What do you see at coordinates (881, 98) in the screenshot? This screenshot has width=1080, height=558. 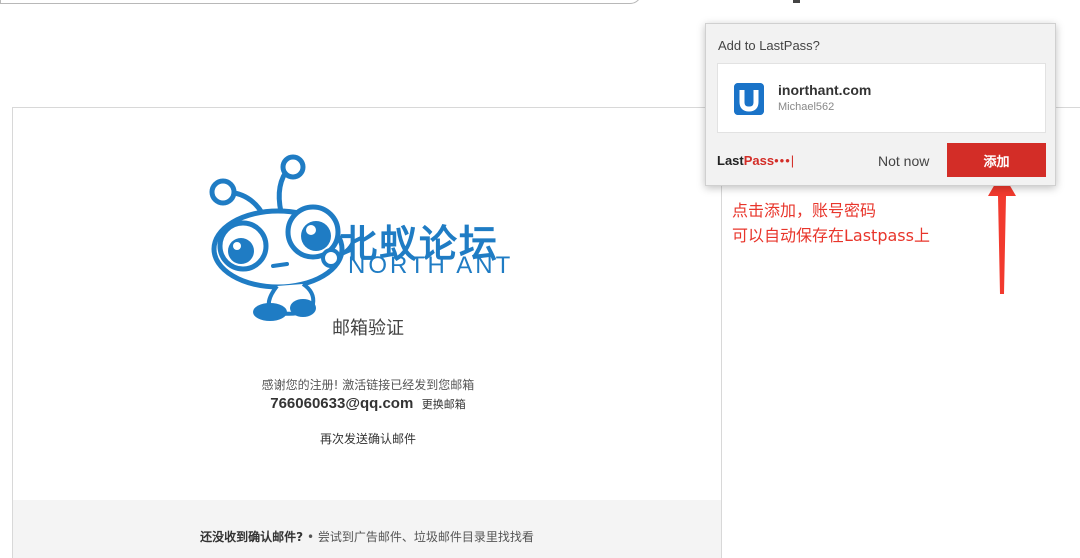 I see `lastpass-site-card: inorthant.com Michael562` at bounding box center [881, 98].